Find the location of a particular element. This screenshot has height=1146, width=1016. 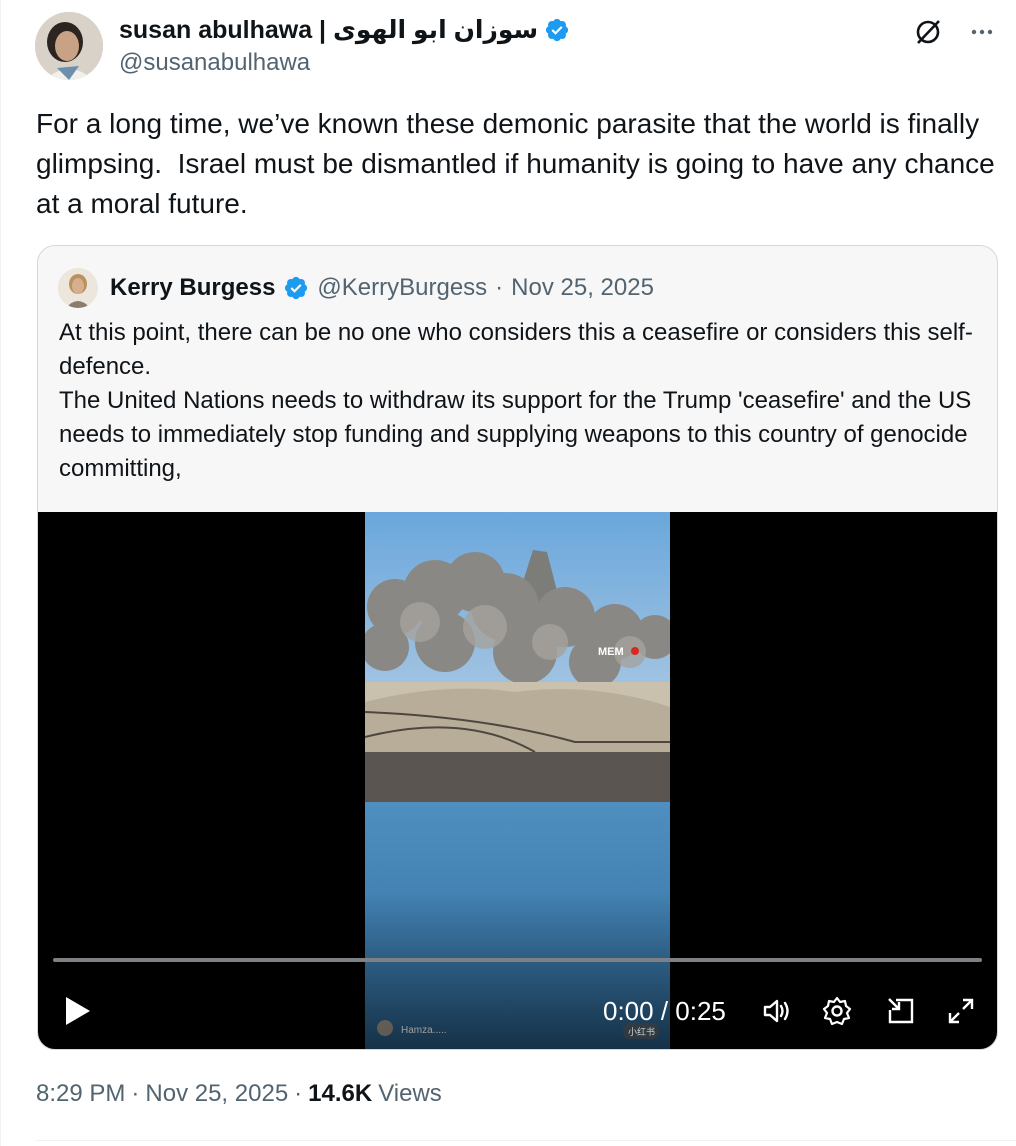

video-controls: 0:00 / 0:25 is located at coordinates (517, 1012).